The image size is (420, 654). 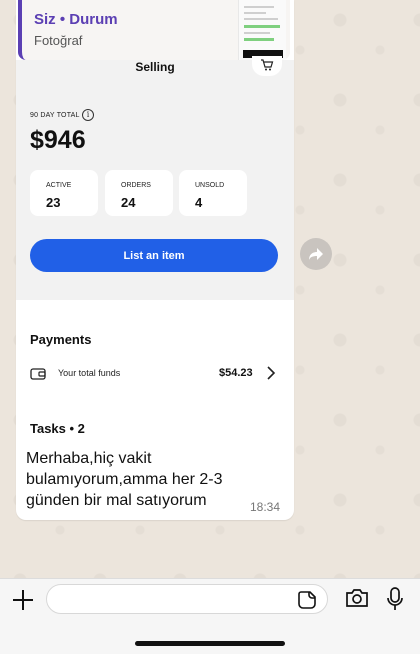 I want to click on forward-button, so click(x=316, y=254).